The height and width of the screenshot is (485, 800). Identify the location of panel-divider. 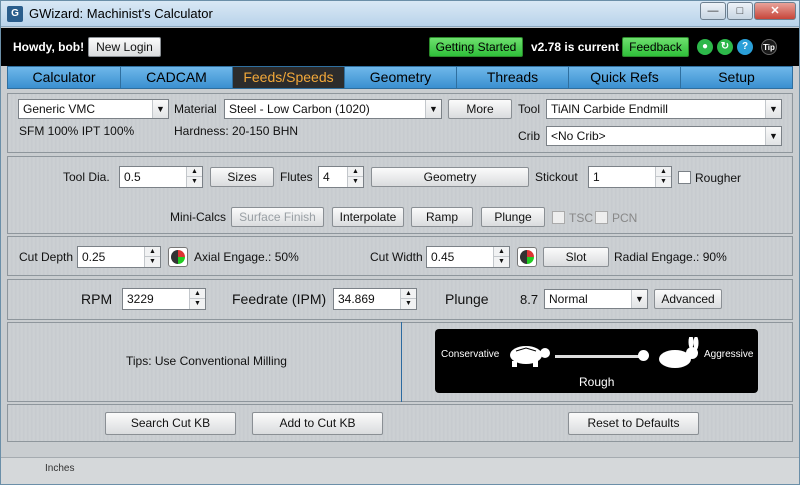
(401, 362).